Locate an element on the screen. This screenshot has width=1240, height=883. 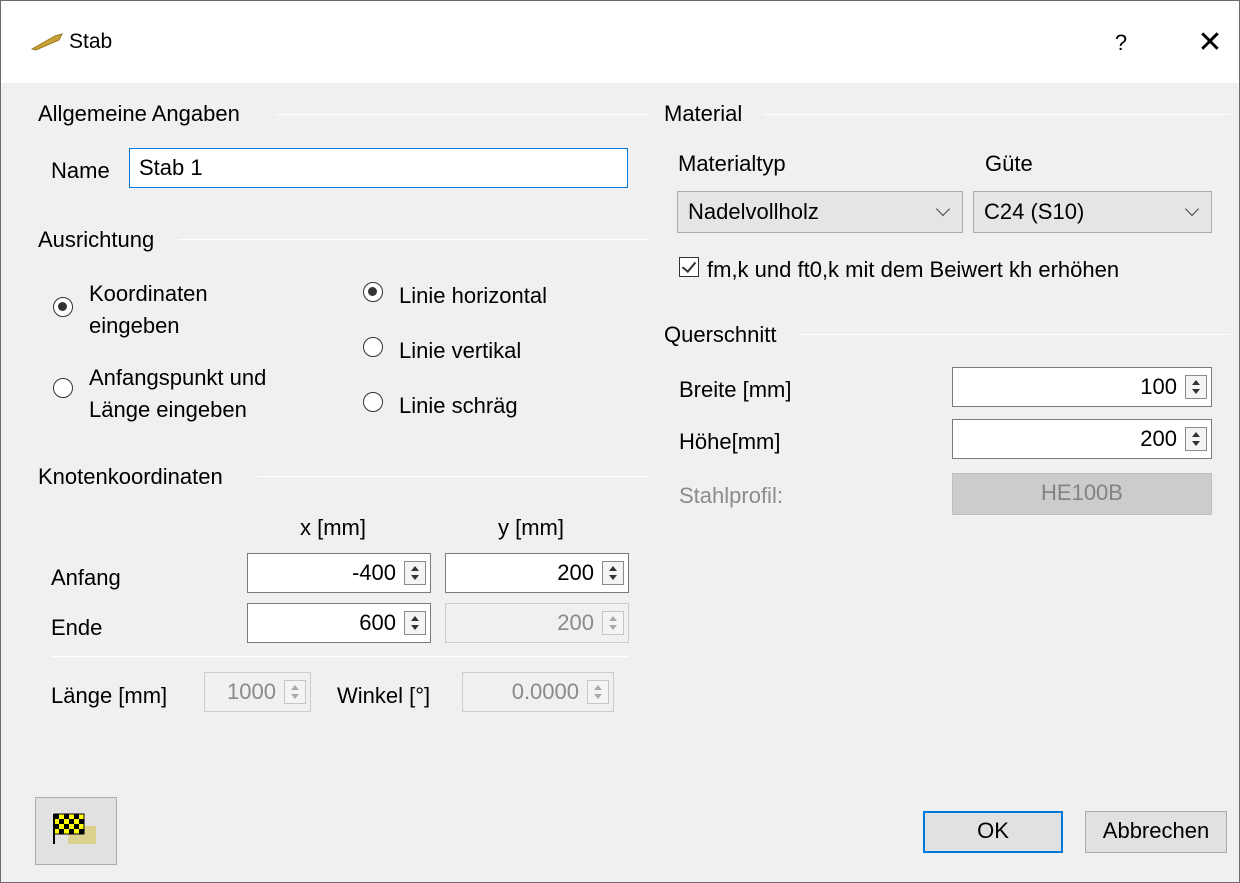
group-material-legend: Material is located at coordinates (703, 113).